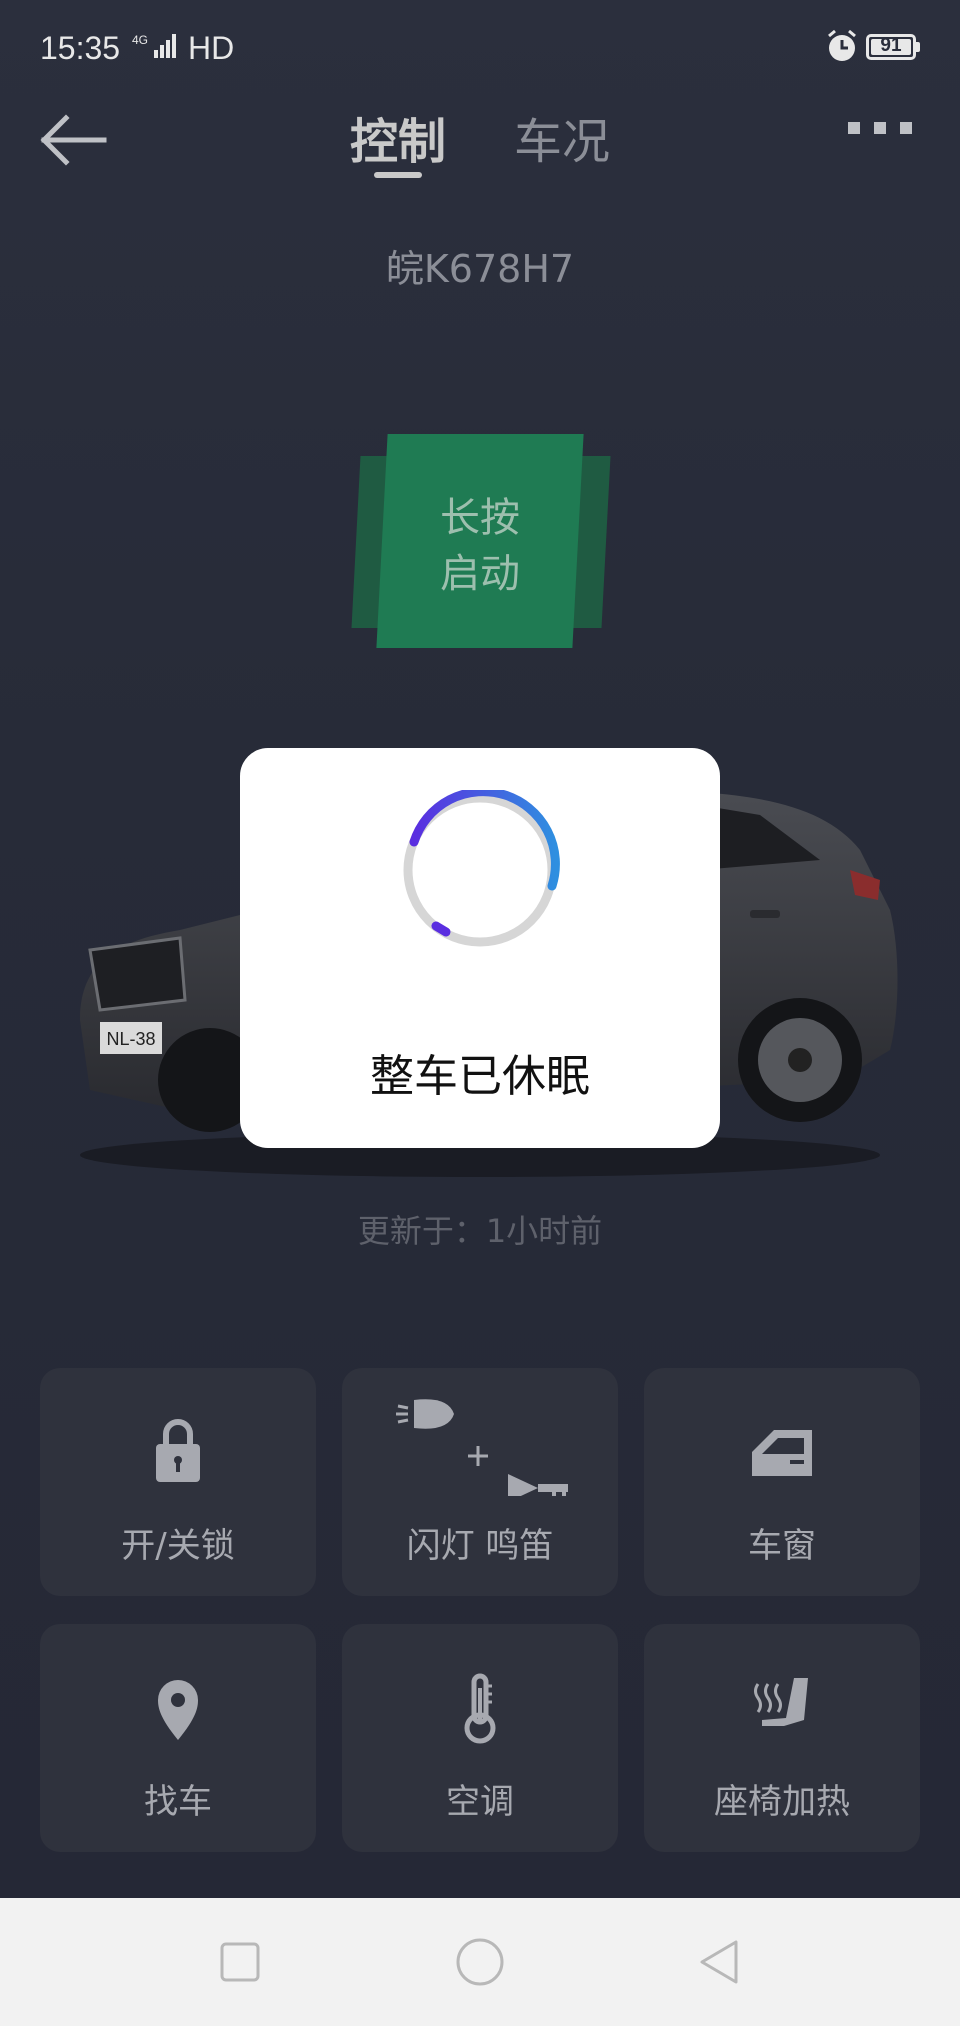 This screenshot has width=960, height=2026. What do you see at coordinates (480, 1231) in the screenshot?
I see `updated-time: 更新于：1小时前` at bounding box center [480, 1231].